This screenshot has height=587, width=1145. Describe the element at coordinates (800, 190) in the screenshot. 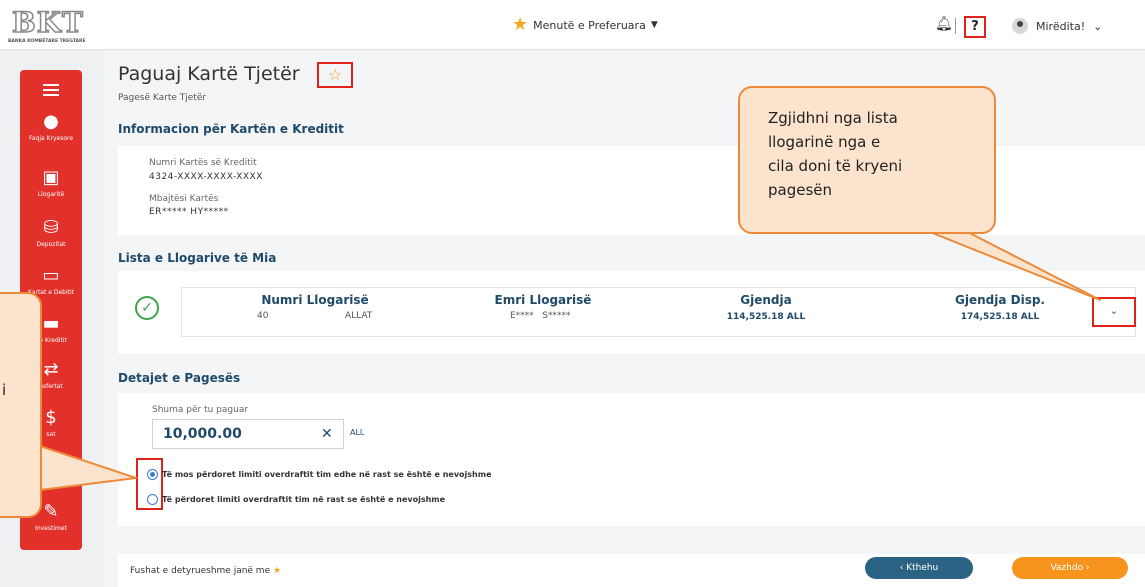

I see `callout-line: pagesën` at that location.